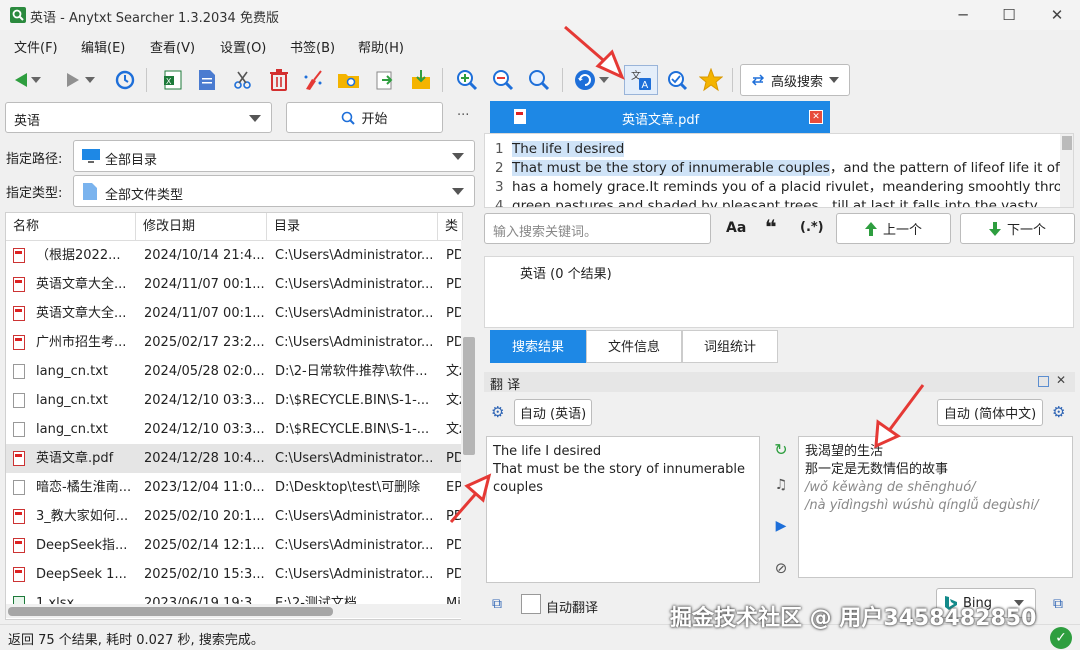 The height and width of the screenshot is (650, 1080). I want to click on menu-edit: 编辑(E), so click(103, 46).